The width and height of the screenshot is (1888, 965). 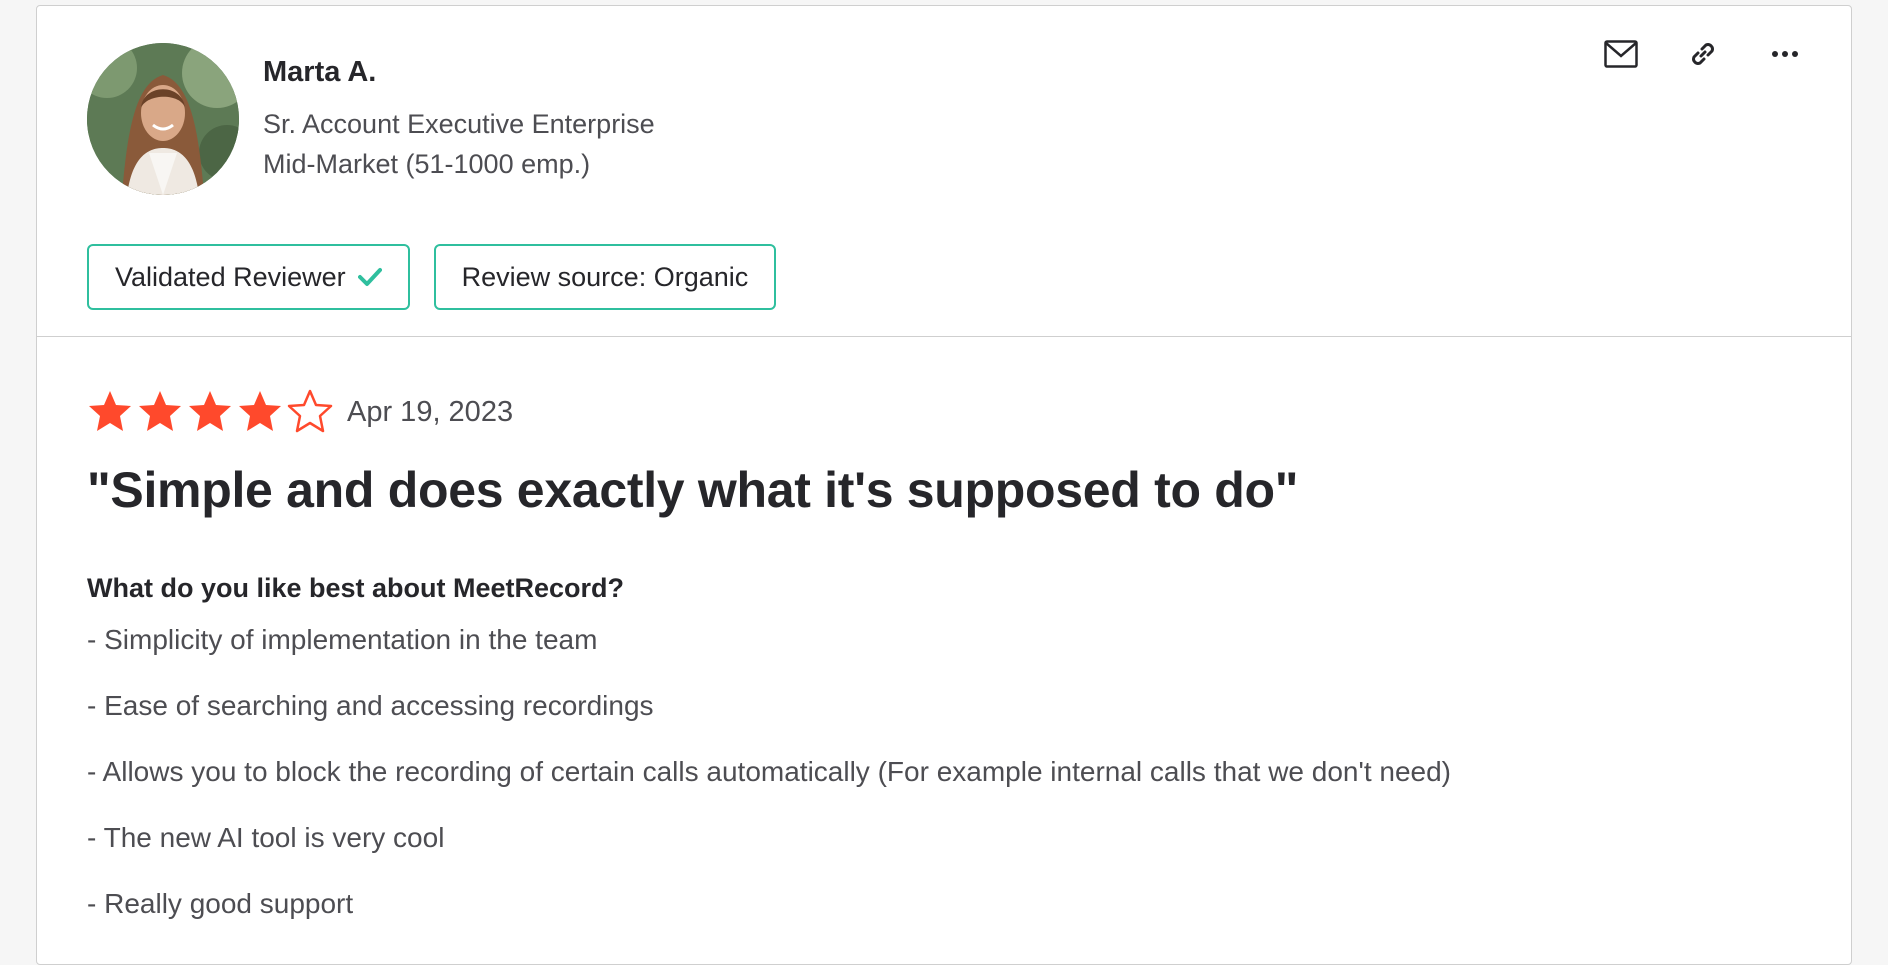 What do you see at coordinates (220, 903) in the screenshot?
I see `answer-item: - Really good support` at bounding box center [220, 903].